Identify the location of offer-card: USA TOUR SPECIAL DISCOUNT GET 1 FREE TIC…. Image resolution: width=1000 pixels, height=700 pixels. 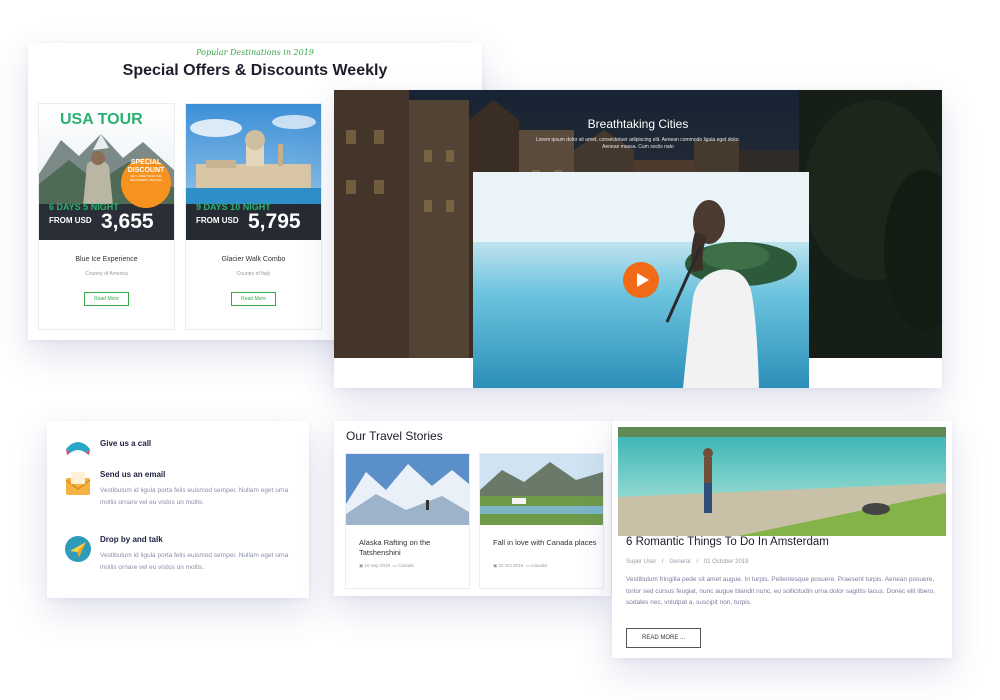
(106, 216).